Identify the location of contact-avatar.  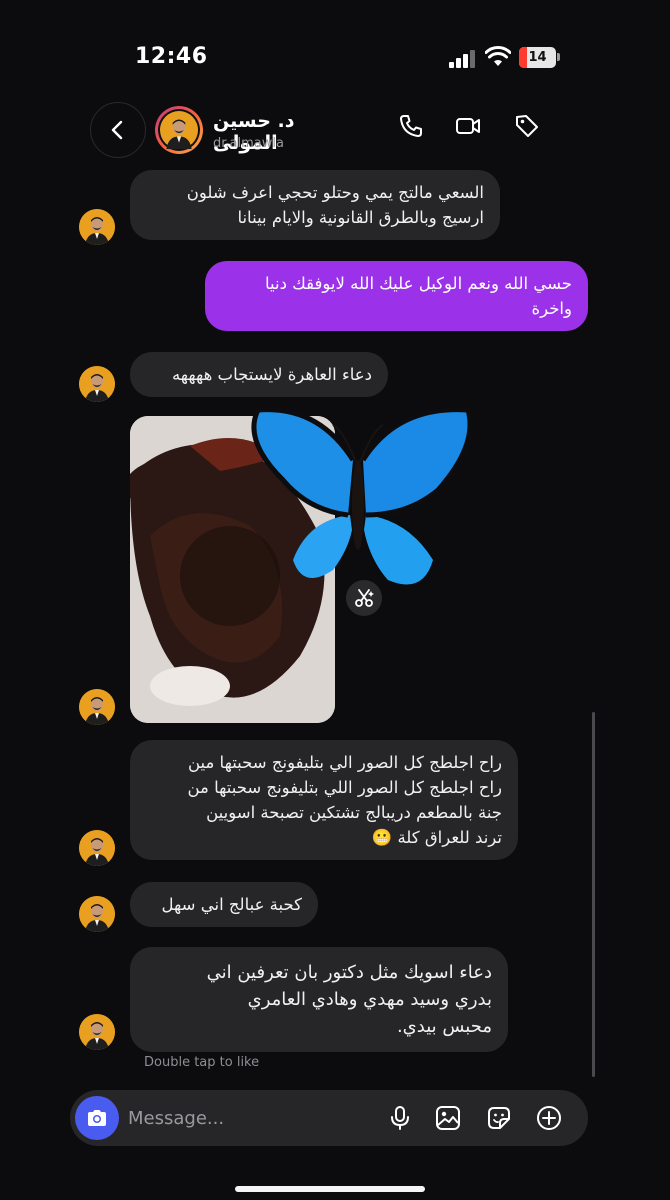
(179, 130).